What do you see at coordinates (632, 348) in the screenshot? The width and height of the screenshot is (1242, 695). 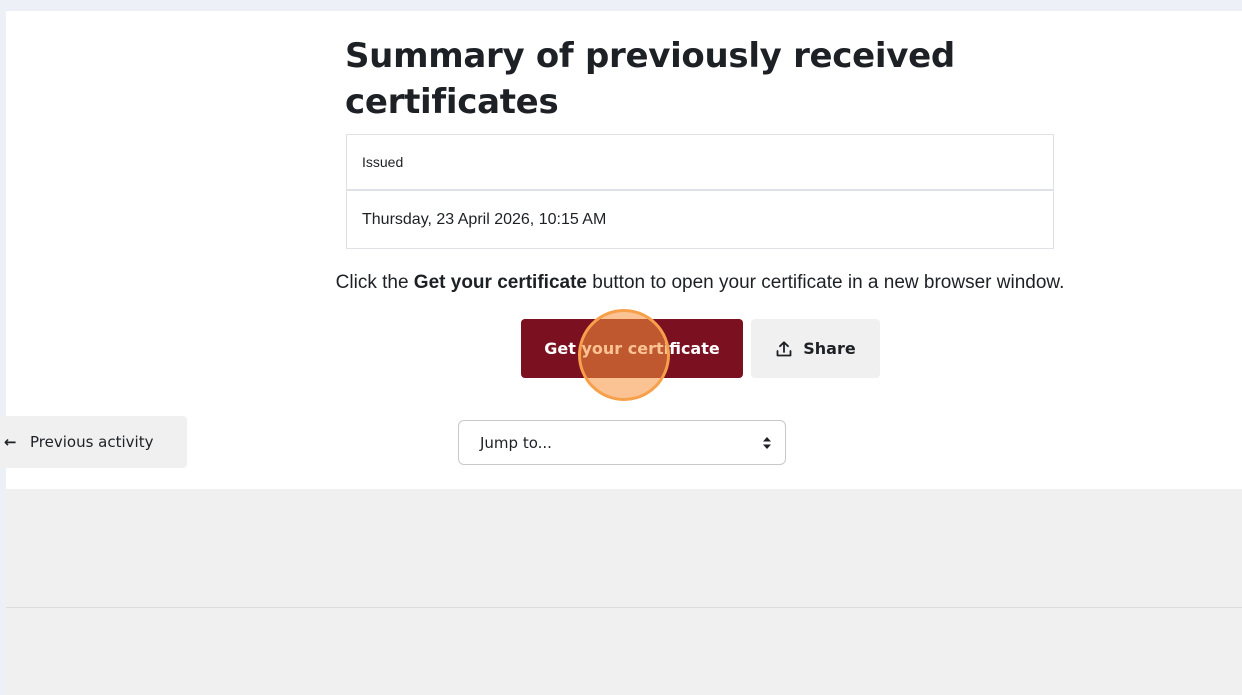 I see `get-certificate-button: Get your certificate` at bounding box center [632, 348].